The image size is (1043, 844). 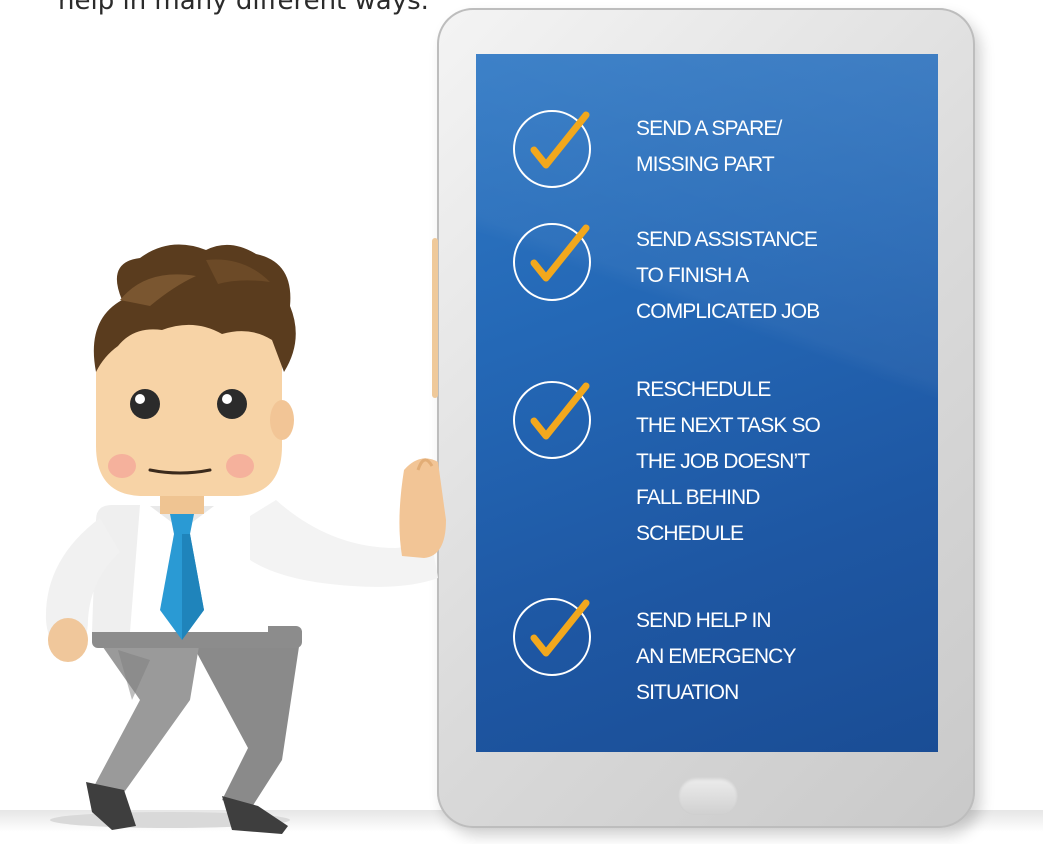 I want to click on checklist-item-text: SEND A SPARE/ MISSING PART, so click(x=709, y=147).